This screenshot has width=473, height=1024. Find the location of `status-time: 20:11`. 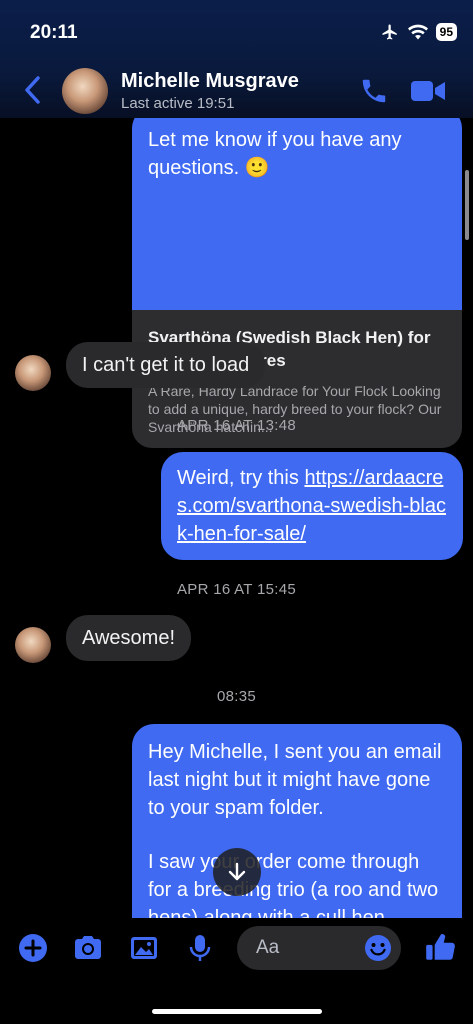

status-time: 20:11 is located at coordinates (54, 32).